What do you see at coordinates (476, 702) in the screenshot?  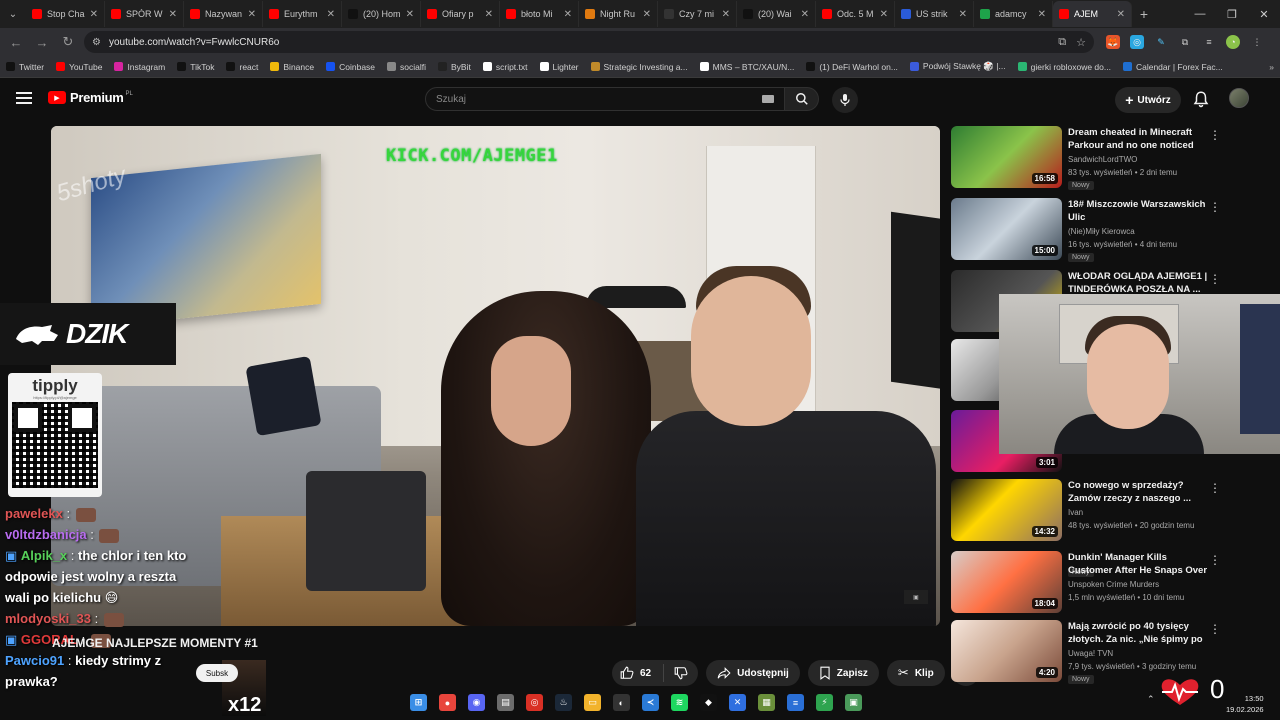 I see `discord-icon: ◉` at bounding box center [476, 702].